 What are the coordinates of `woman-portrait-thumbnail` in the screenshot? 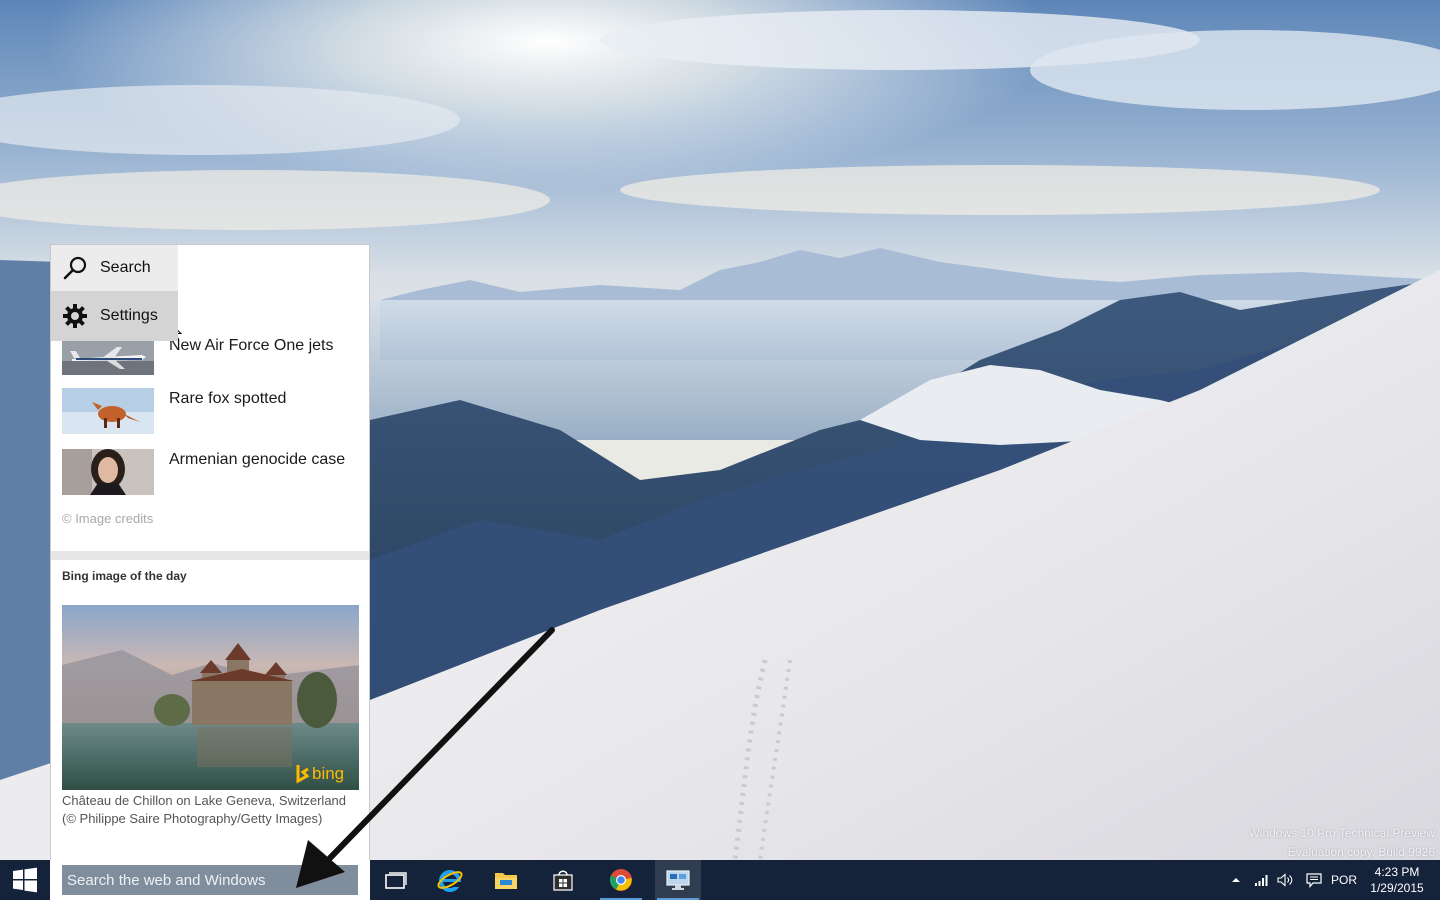 It's located at (108, 472).